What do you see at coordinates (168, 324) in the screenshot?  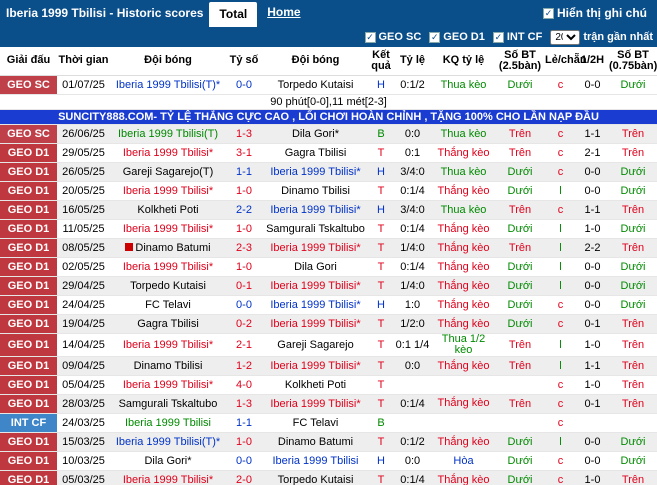 I see `home-team: Gagra Tbilisi` at bounding box center [168, 324].